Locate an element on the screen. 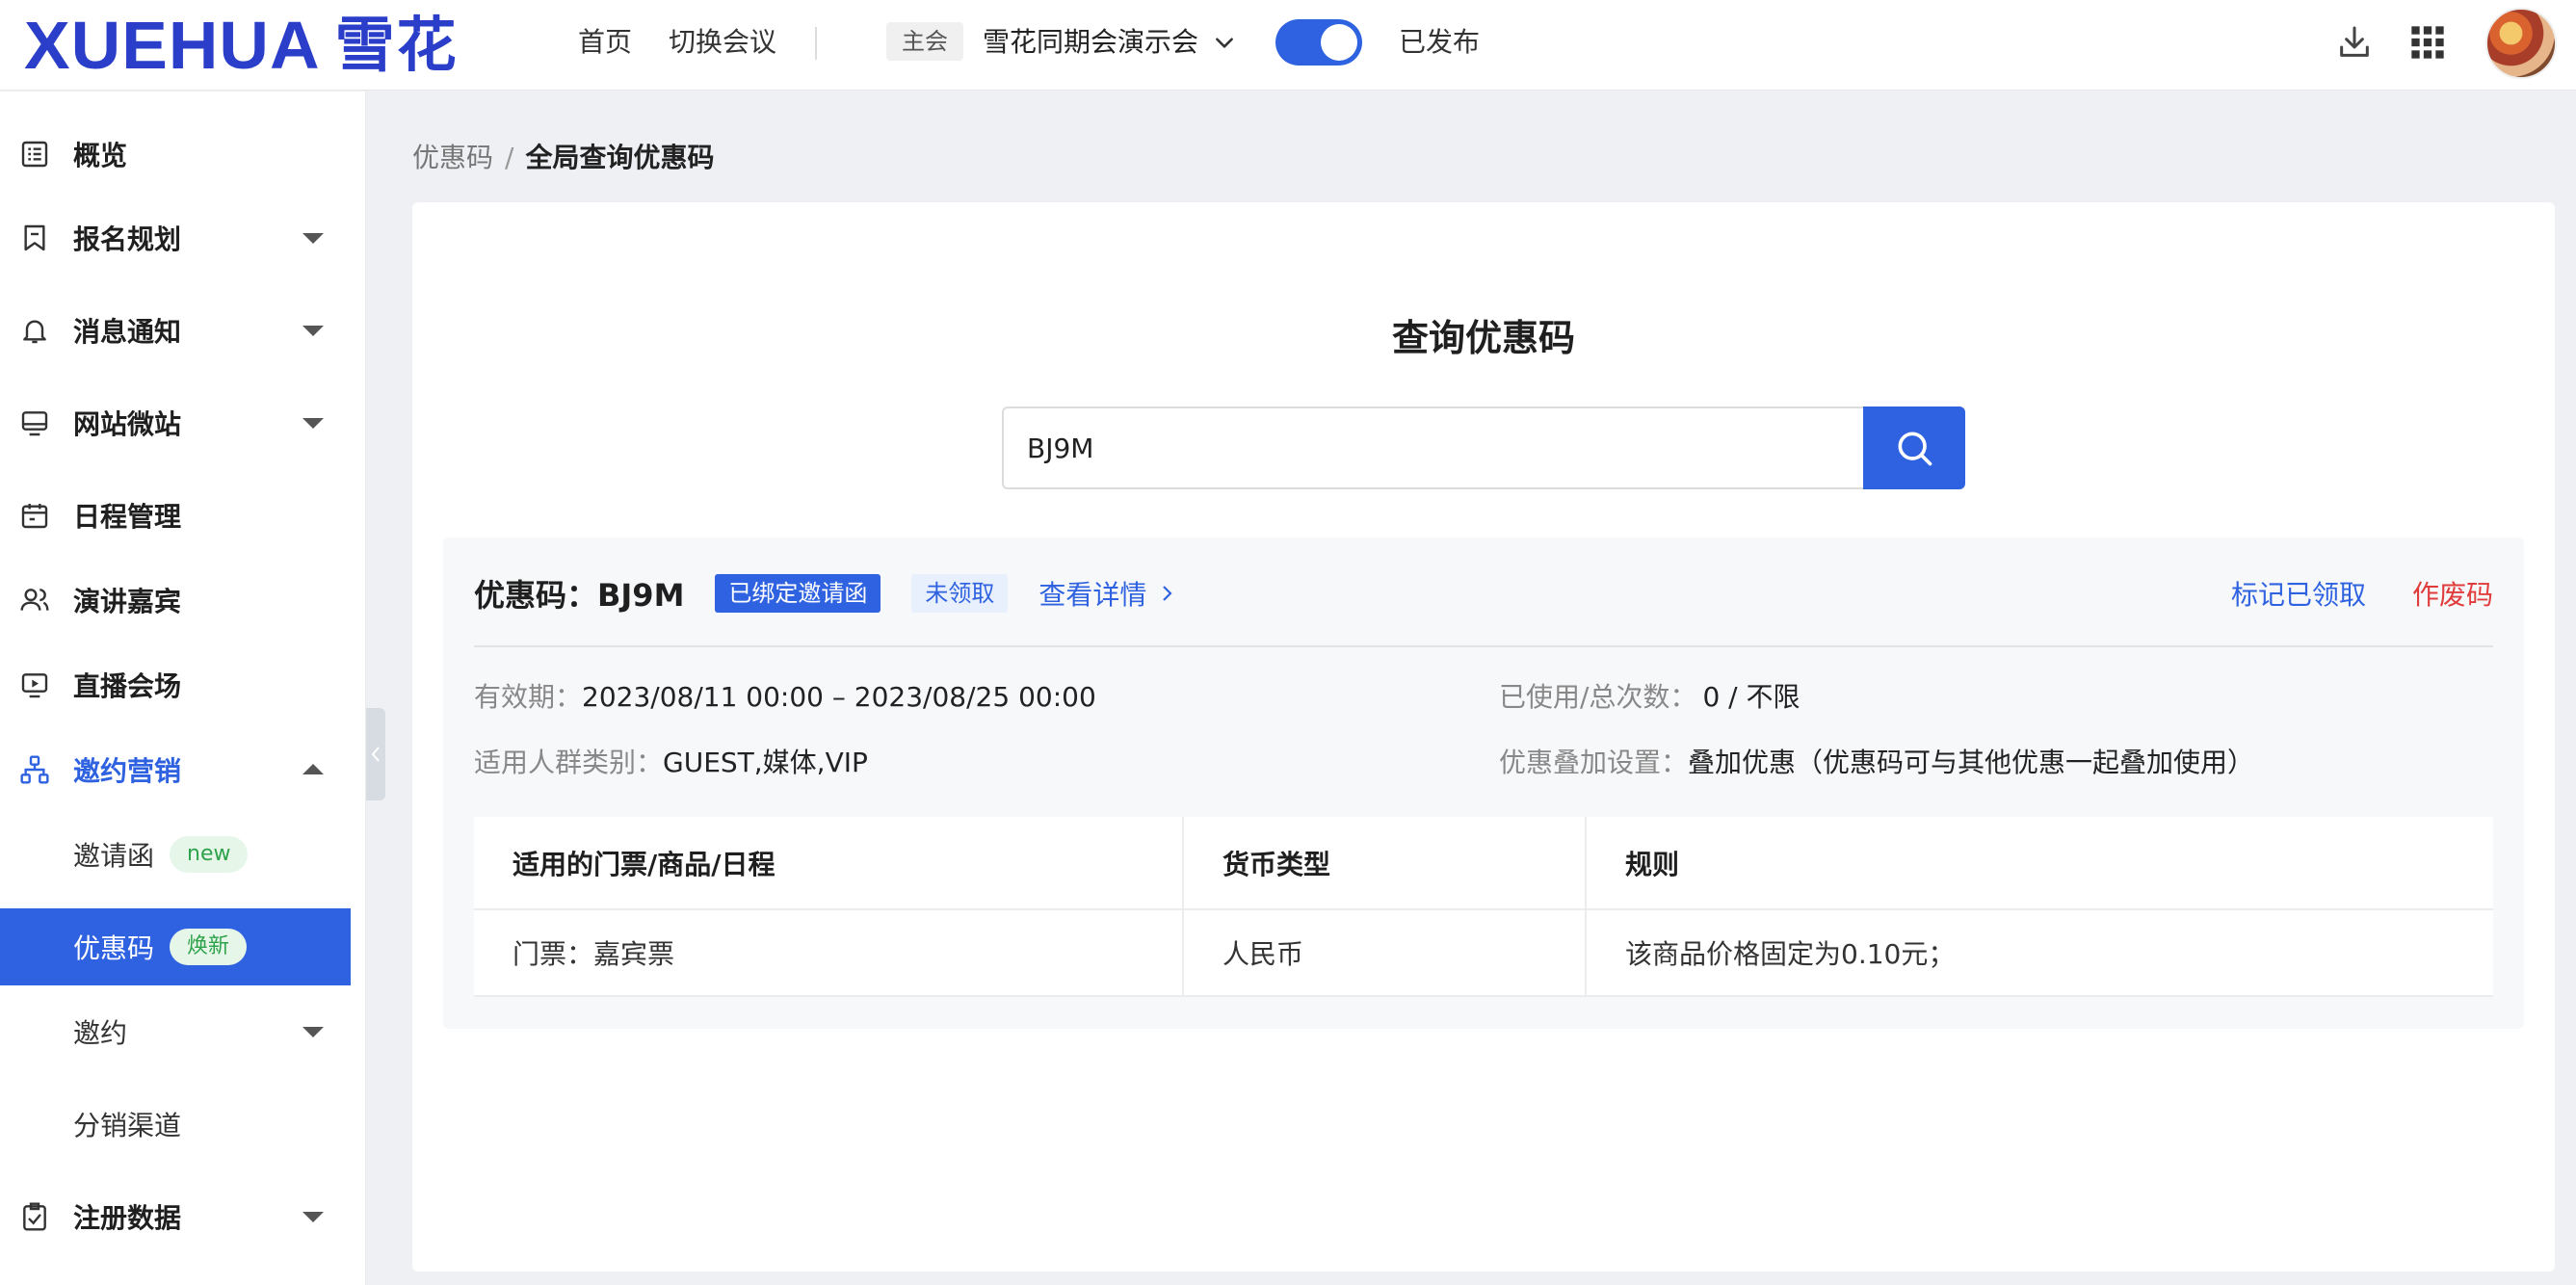 The width and height of the screenshot is (2576, 1285). view-detail-link: 查看详情 is located at coordinates (1106, 593).